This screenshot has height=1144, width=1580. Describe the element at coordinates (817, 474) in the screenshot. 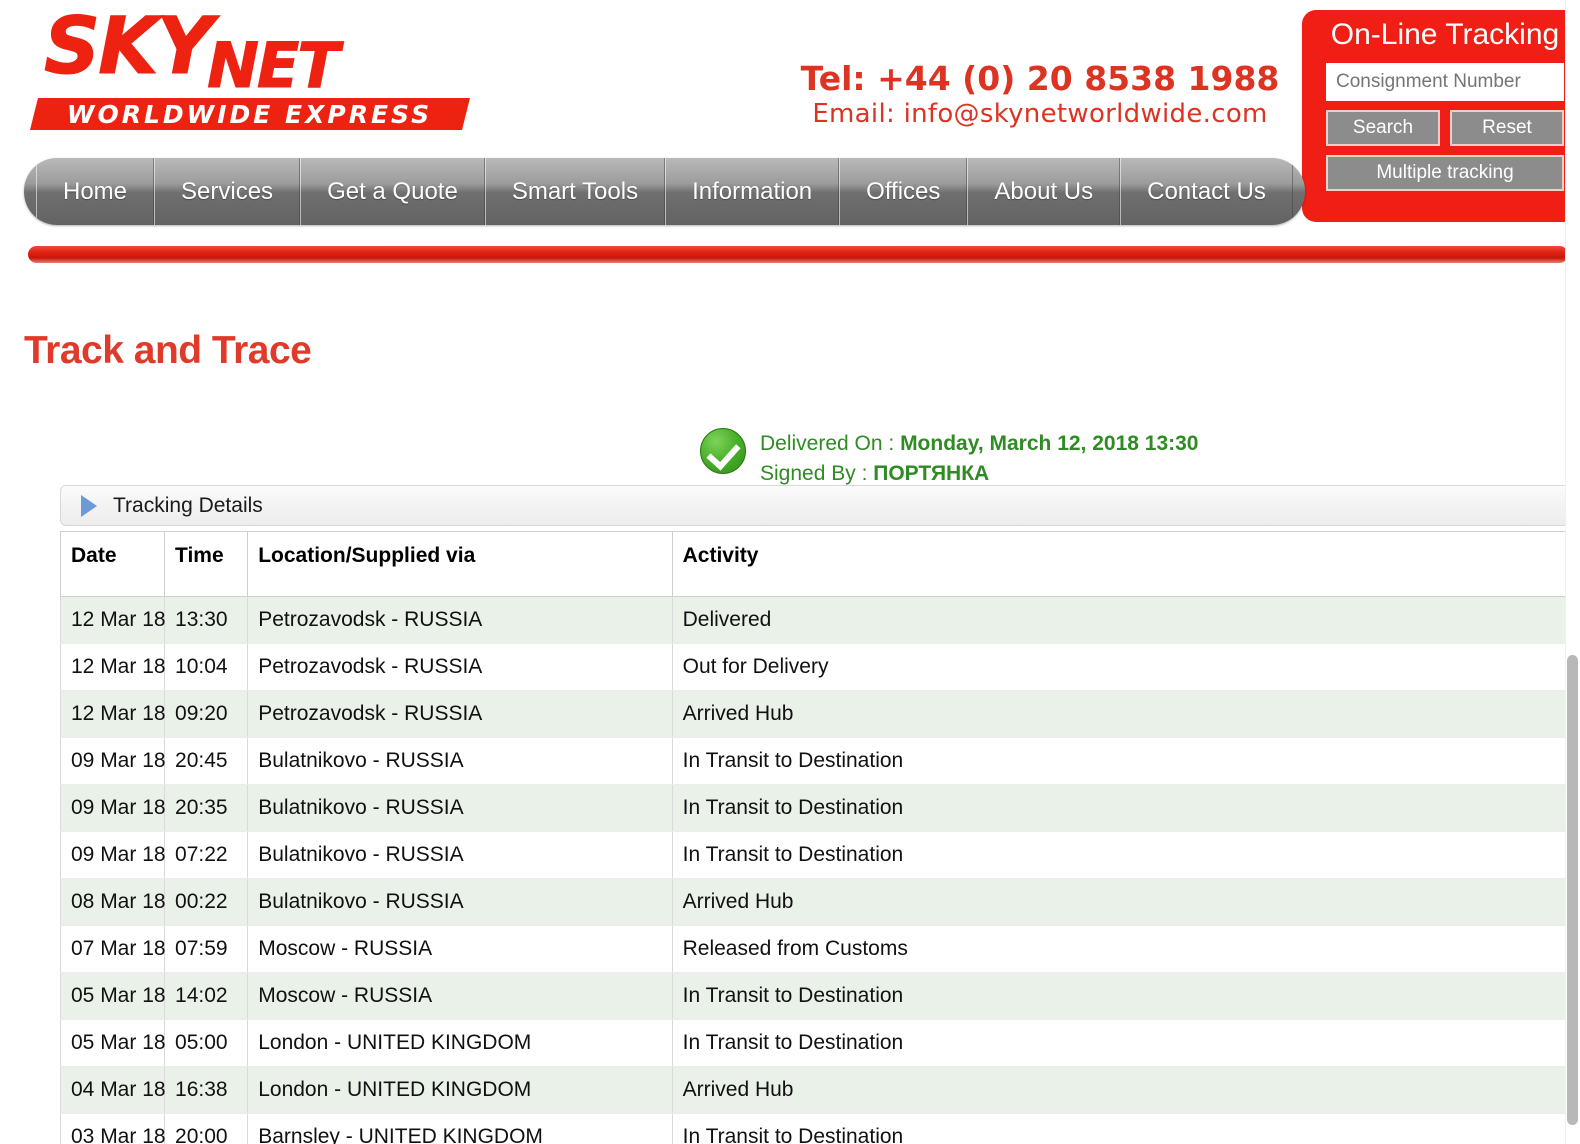

I see `signed-by-label: Signed By :` at that location.